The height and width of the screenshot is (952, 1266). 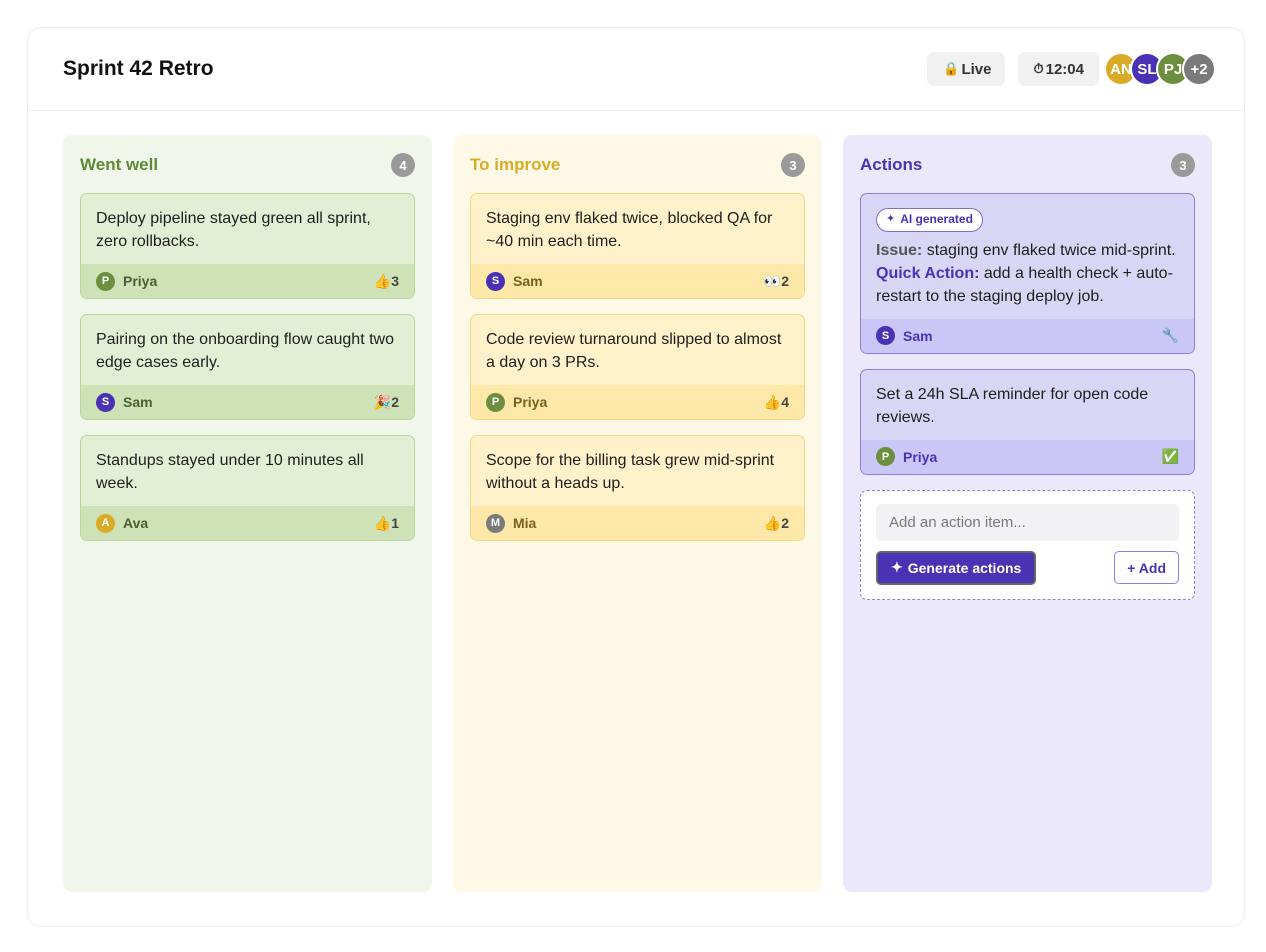 I want to click on card-footer: P Priya 👍3, so click(x=247, y=281).